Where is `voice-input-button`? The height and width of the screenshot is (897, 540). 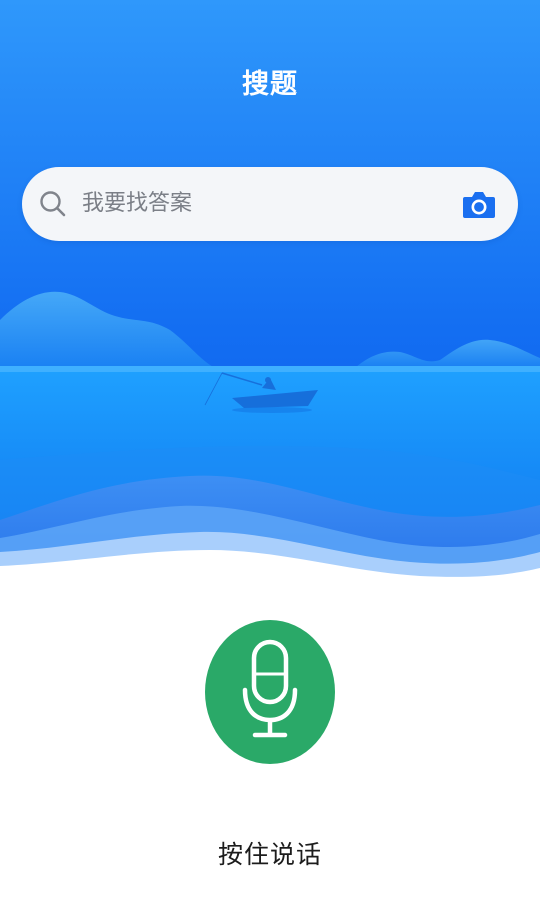 voice-input-button is located at coordinates (270, 692).